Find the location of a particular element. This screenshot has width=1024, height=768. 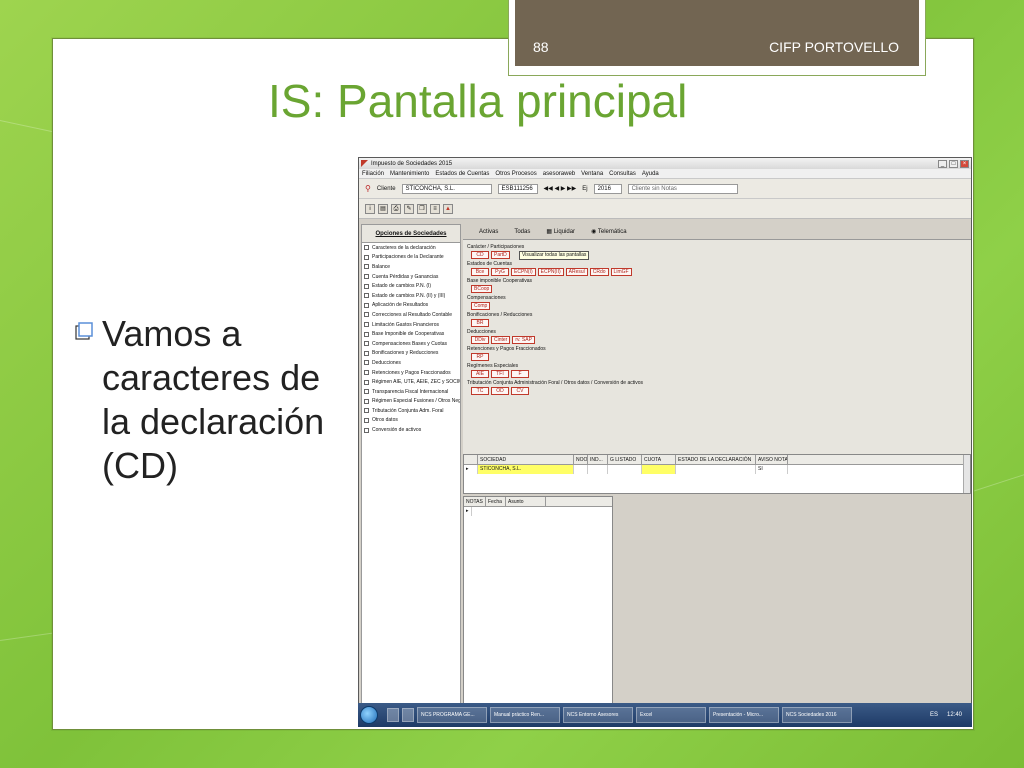

option-item: Correcciones al Resultado Contable is located at coordinates (411, 315).